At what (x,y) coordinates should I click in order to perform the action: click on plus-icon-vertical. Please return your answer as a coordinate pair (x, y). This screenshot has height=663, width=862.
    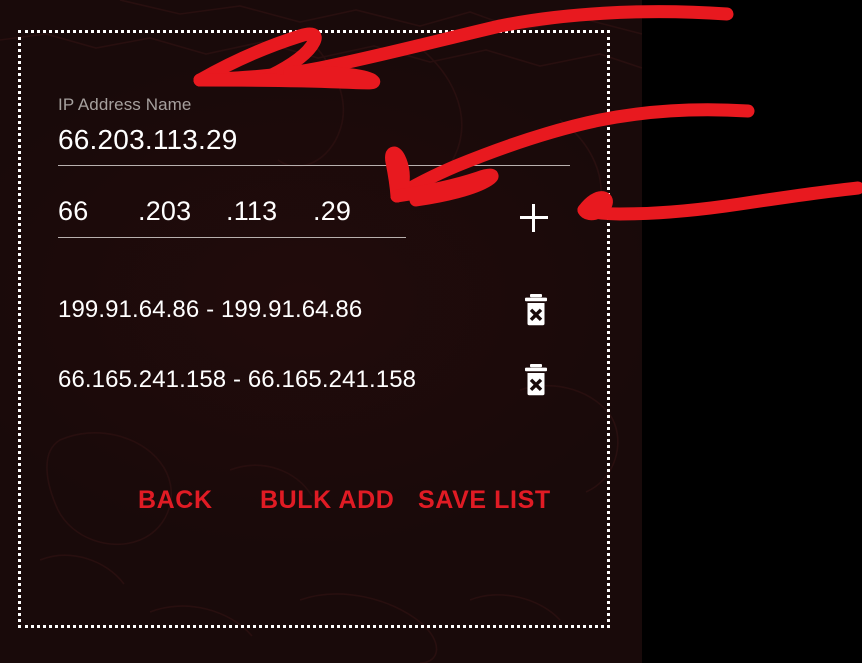
    Looking at the image, I should click on (533, 218).